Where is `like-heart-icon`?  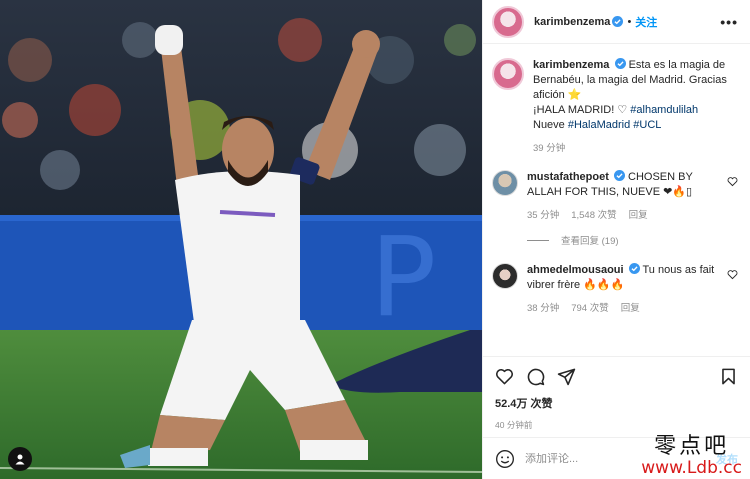 like-heart-icon is located at coordinates (504, 376).